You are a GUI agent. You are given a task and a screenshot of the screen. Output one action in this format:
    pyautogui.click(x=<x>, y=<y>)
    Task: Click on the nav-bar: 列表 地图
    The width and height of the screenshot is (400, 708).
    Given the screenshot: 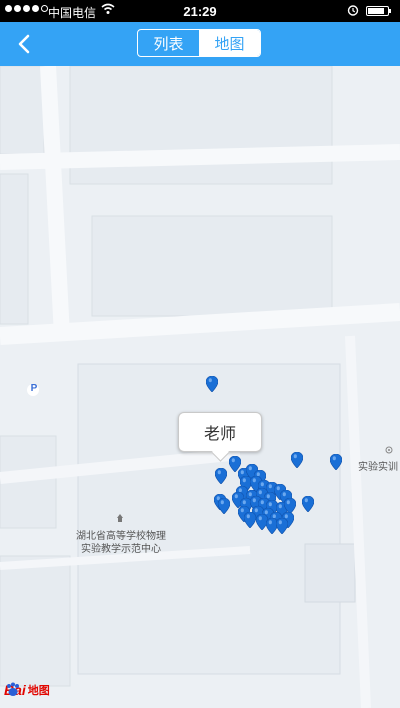 What is the action you would take?
    pyautogui.click(x=200, y=44)
    